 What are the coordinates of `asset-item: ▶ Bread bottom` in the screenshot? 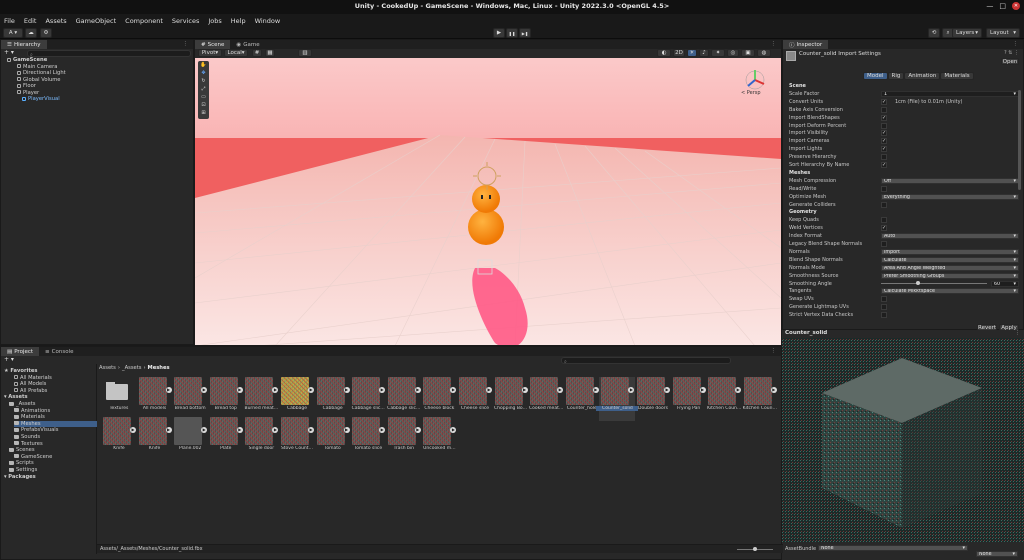 It's located at (190, 399).